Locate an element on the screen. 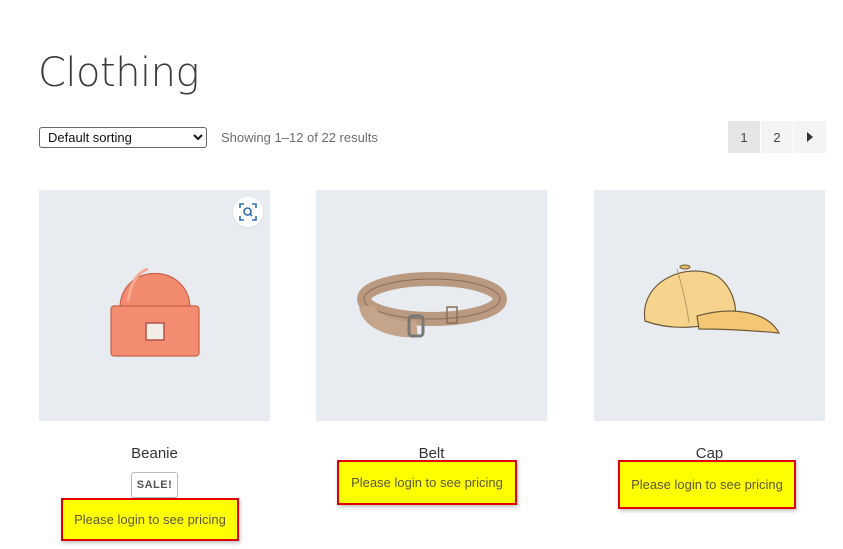 This screenshot has width=843, height=549. product-card-cap is located at coordinates (709, 305).